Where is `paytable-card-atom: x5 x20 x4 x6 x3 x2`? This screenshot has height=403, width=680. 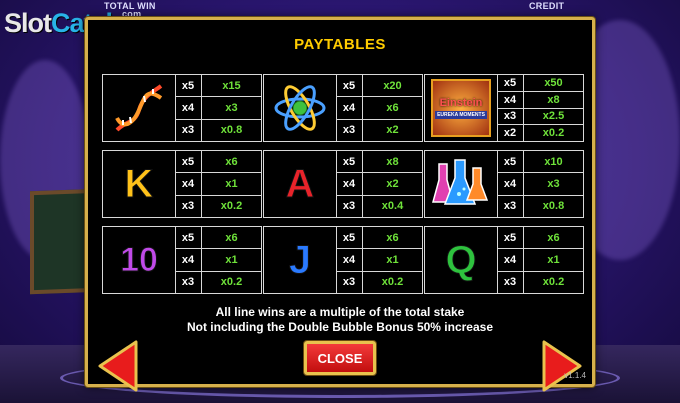
paytable-card-atom: x5 x20 x4 x6 x3 x2 is located at coordinates (343, 108).